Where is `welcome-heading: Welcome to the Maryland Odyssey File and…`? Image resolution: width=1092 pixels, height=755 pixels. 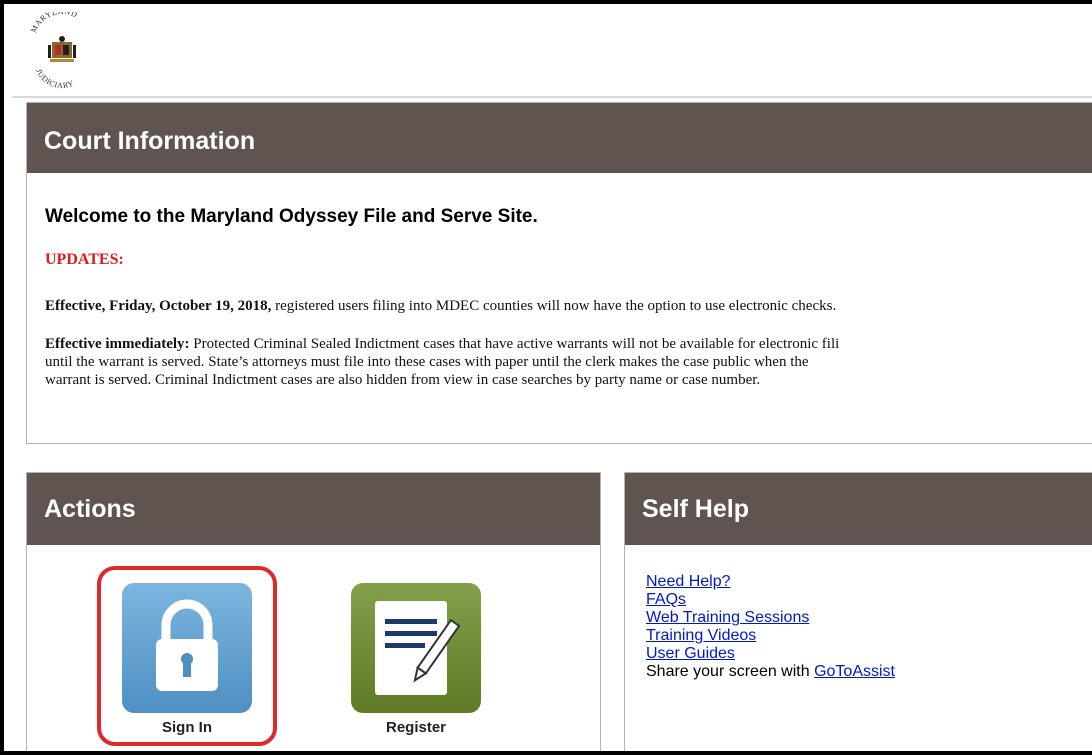
welcome-heading: Welcome to the Maryland Odyssey File and… is located at coordinates (291, 216).